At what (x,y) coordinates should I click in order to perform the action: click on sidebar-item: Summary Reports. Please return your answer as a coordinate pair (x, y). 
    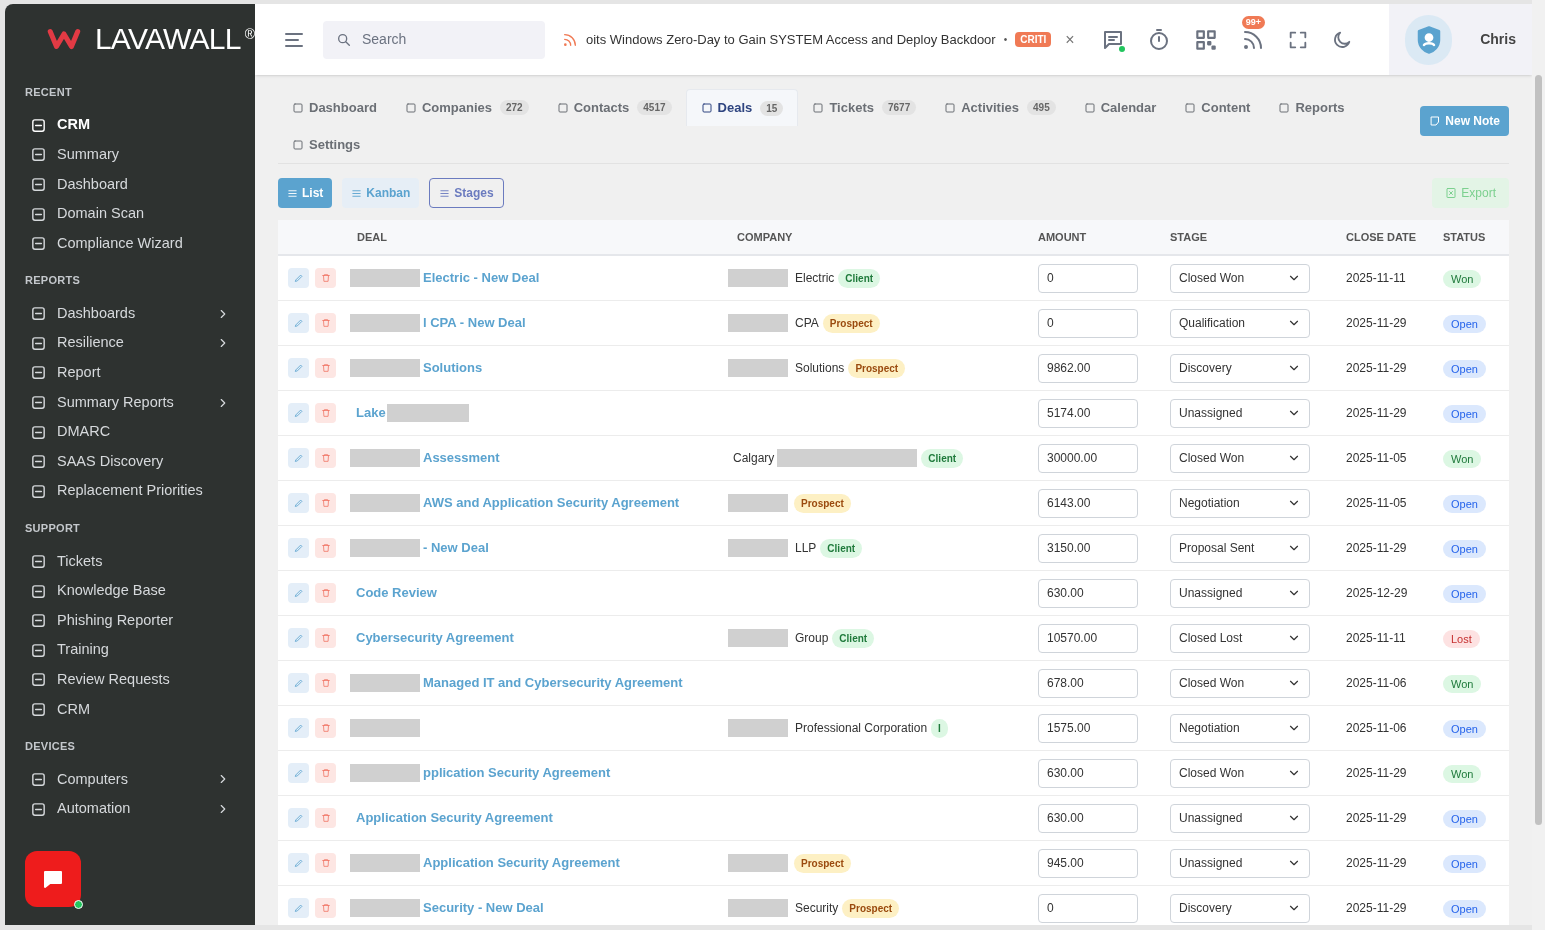
    Looking at the image, I should click on (130, 402).